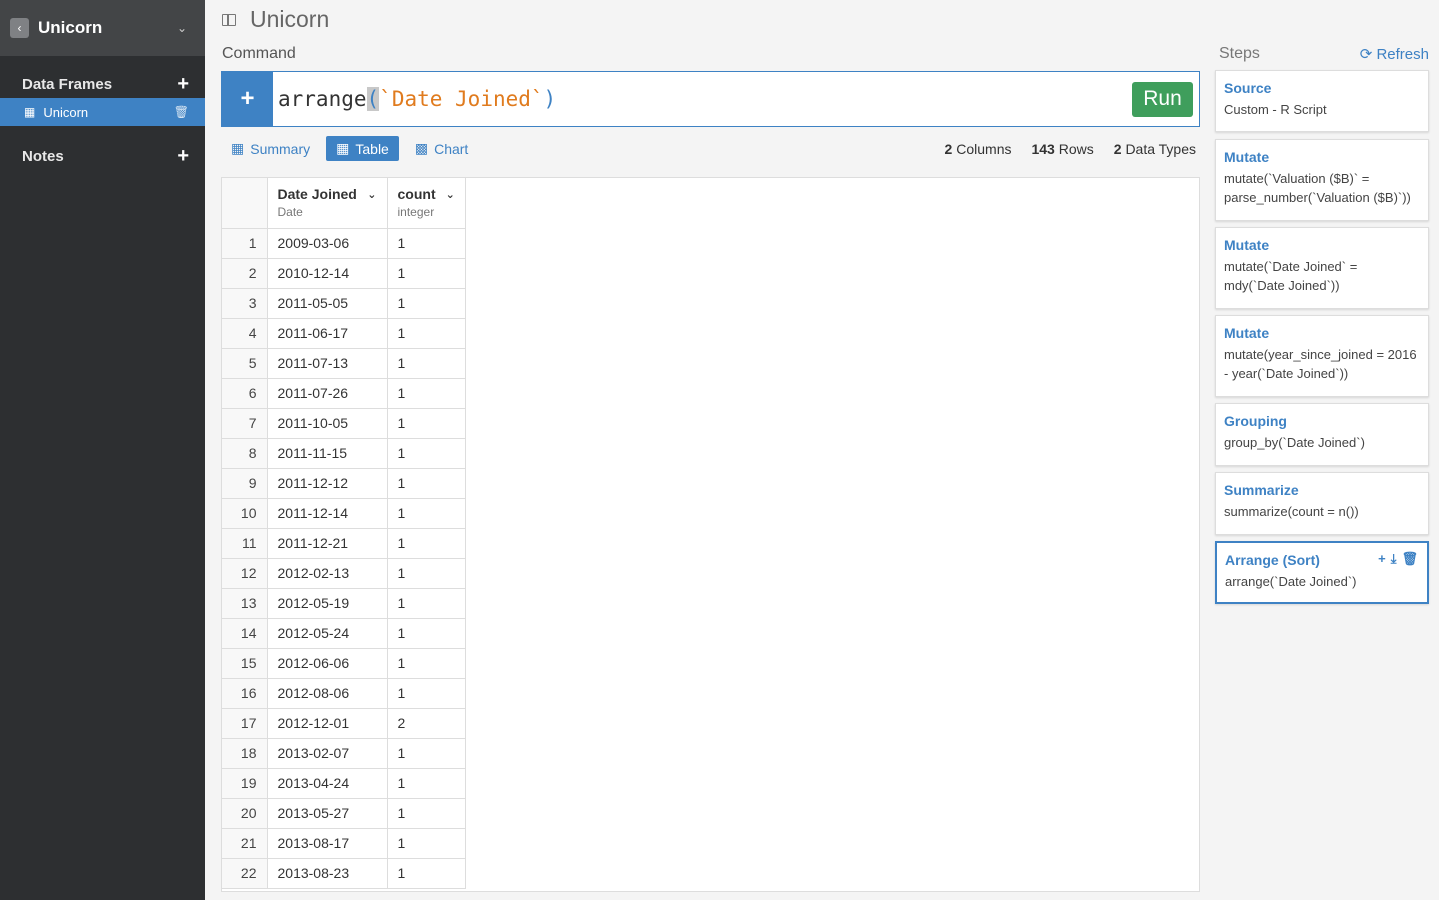  What do you see at coordinates (327, 203) in the screenshot?
I see `column-header-date-joined: Date Joined⌄ Date` at bounding box center [327, 203].